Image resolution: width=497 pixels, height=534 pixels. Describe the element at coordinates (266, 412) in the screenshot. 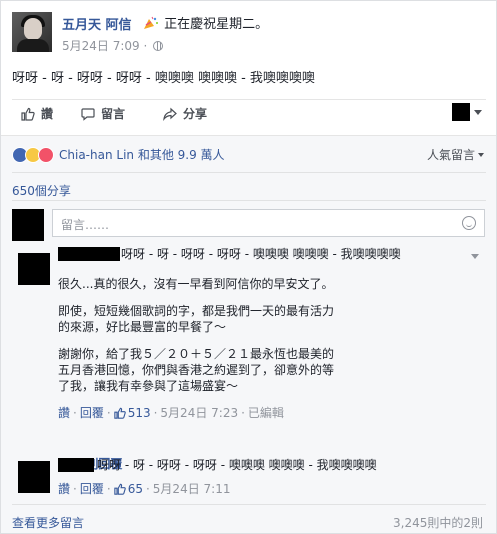

I see `edited-label: 已編輯` at that location.